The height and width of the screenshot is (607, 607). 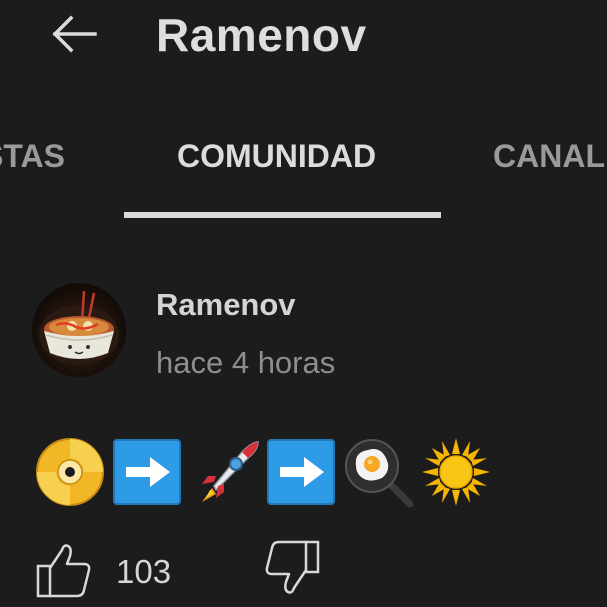 I want to click on page-title: Ramenov, so click(x=261, y=35).